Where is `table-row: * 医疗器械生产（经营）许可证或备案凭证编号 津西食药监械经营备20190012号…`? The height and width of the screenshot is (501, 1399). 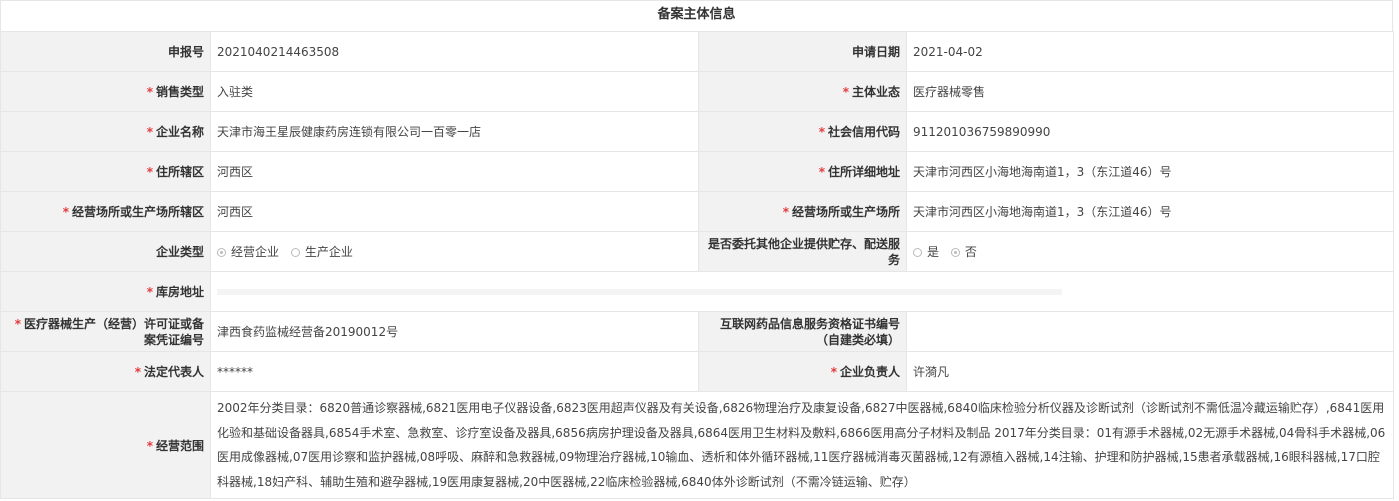 table-row: * 医疗器械生产（经营）许可证或备案凭证编号 津西食药监械经营备20190012号… is located at coordinates (697, 331).